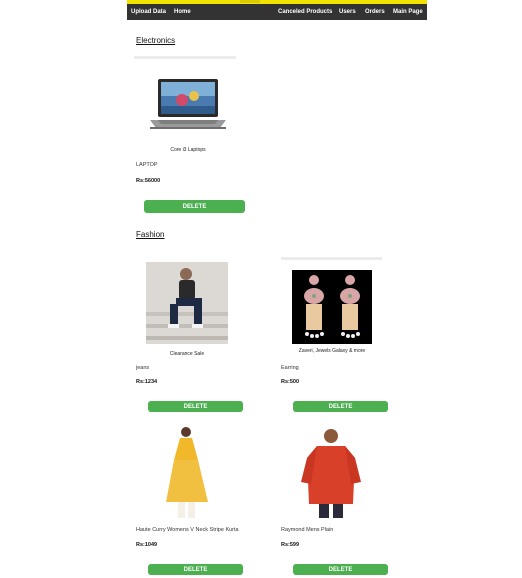 The width and height of the screenshot is (522, 578). Describe the element at coordinates (147, 382) in the screenshot. I see `product-price: Rs:1234` at that location.